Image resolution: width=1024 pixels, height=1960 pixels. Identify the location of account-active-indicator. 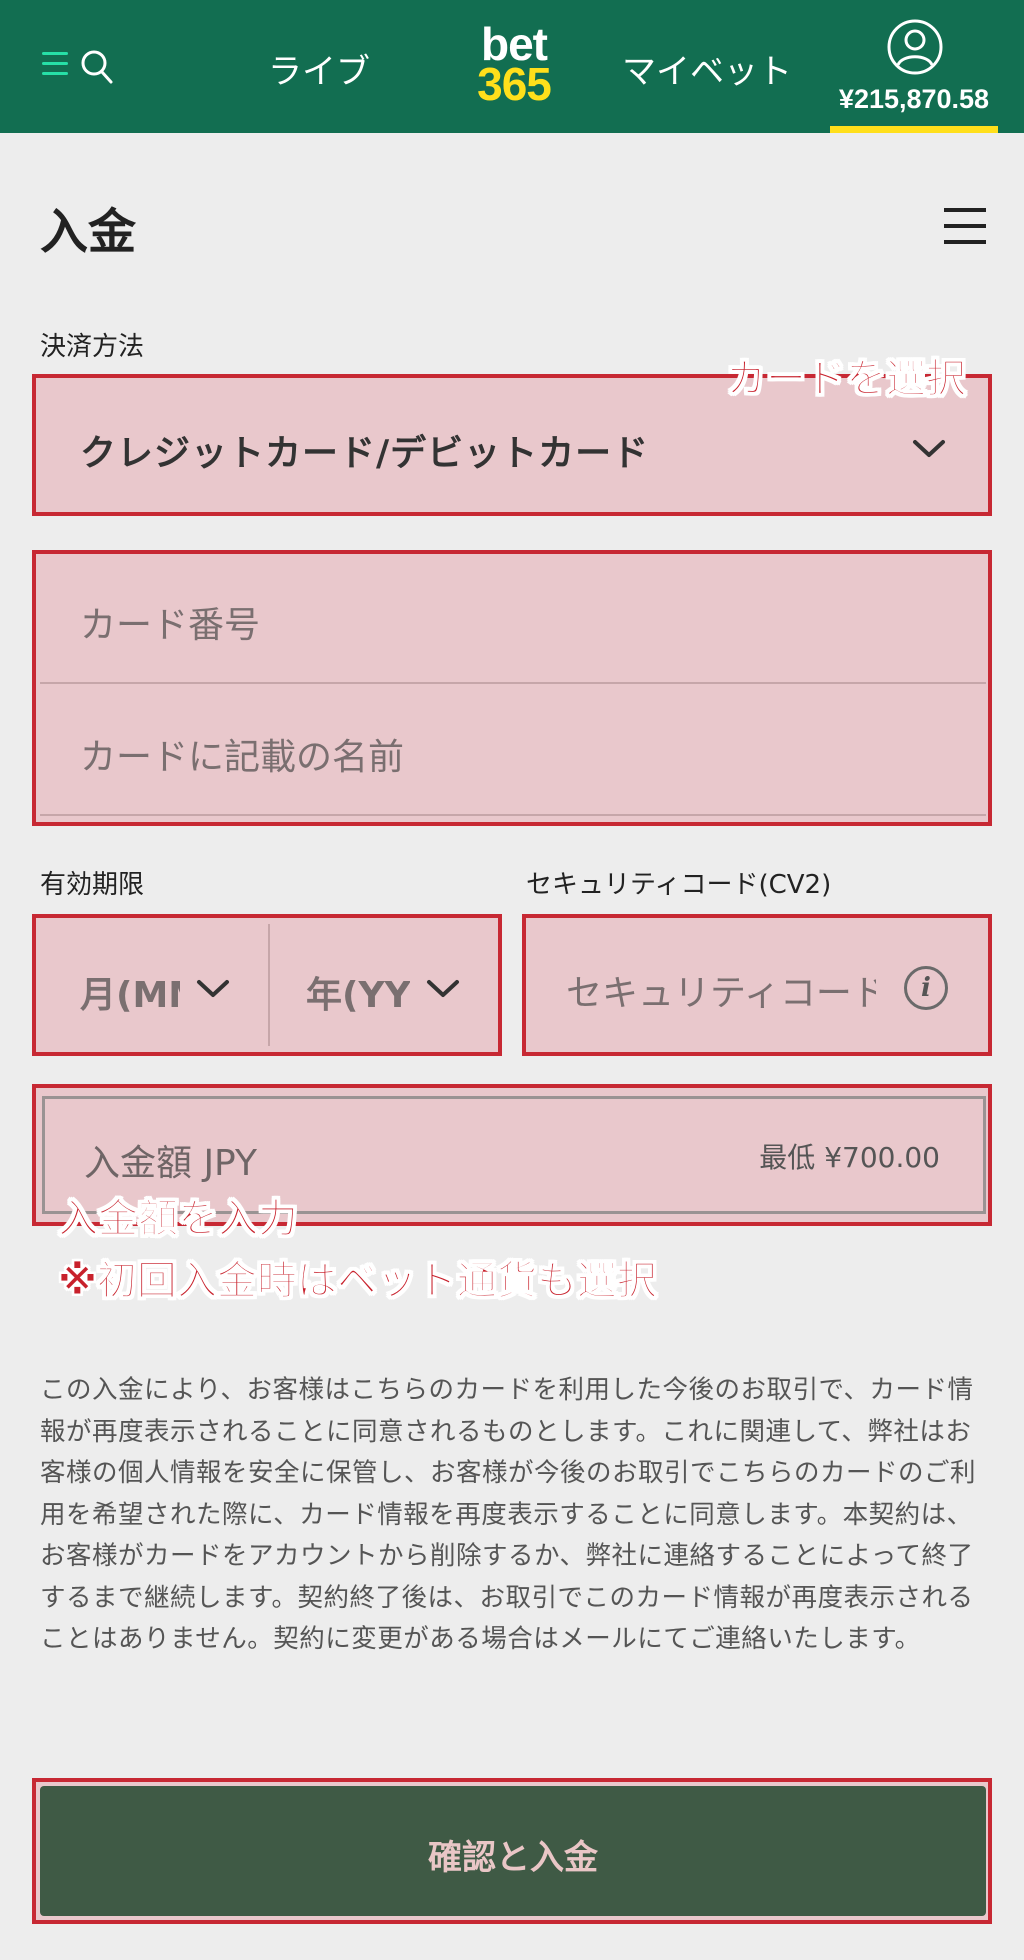
(914, 129).